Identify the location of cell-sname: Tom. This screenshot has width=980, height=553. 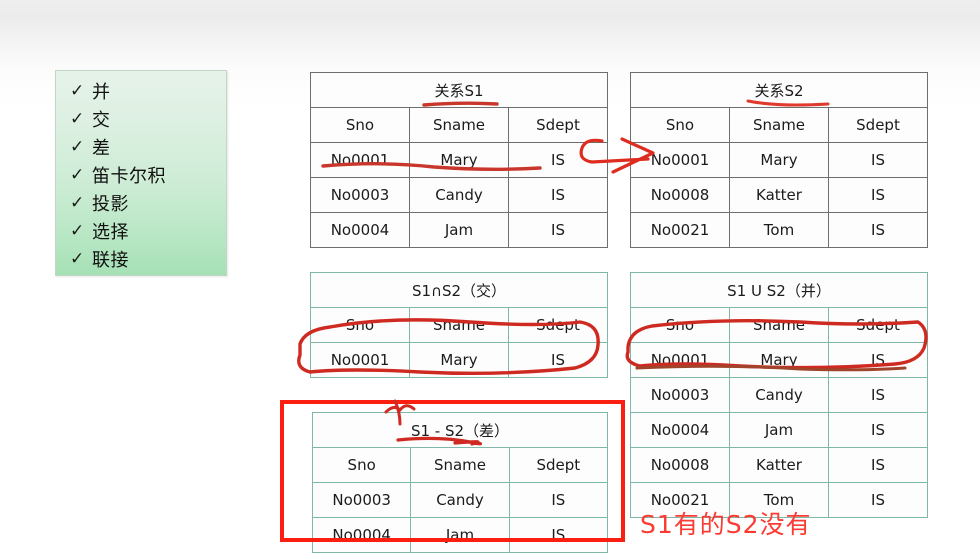
(779, 230).